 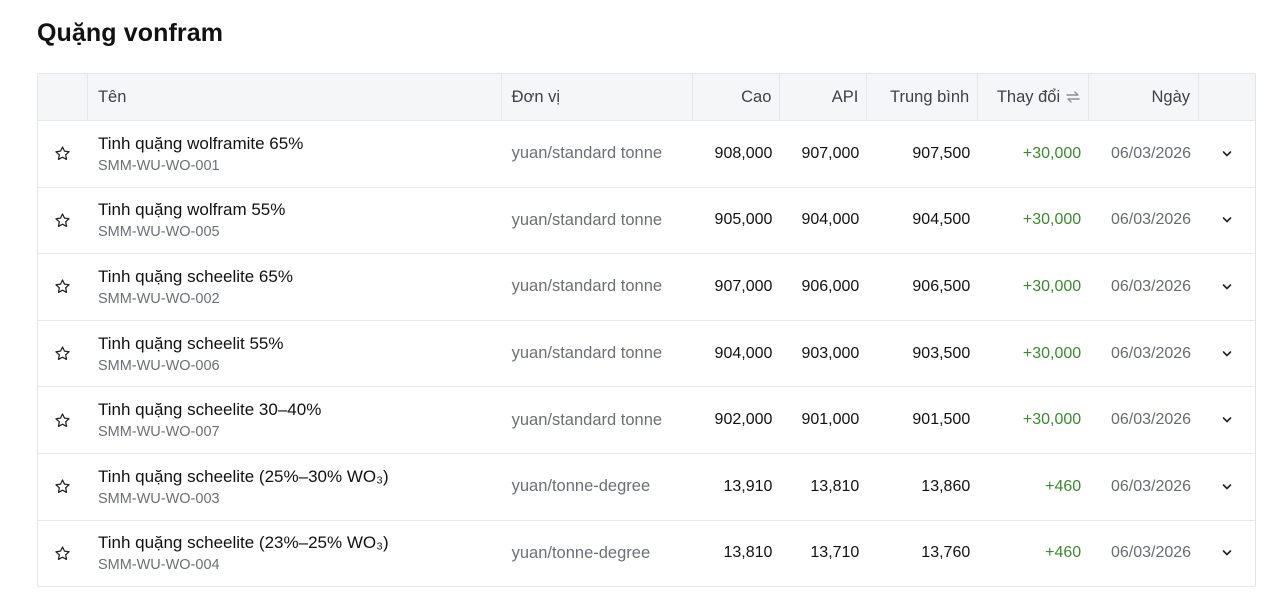 What do you see at coordinates (830, 220) in the screenshot?
I see `api-price-cell: 904,000` at bounding box center [830, 220].